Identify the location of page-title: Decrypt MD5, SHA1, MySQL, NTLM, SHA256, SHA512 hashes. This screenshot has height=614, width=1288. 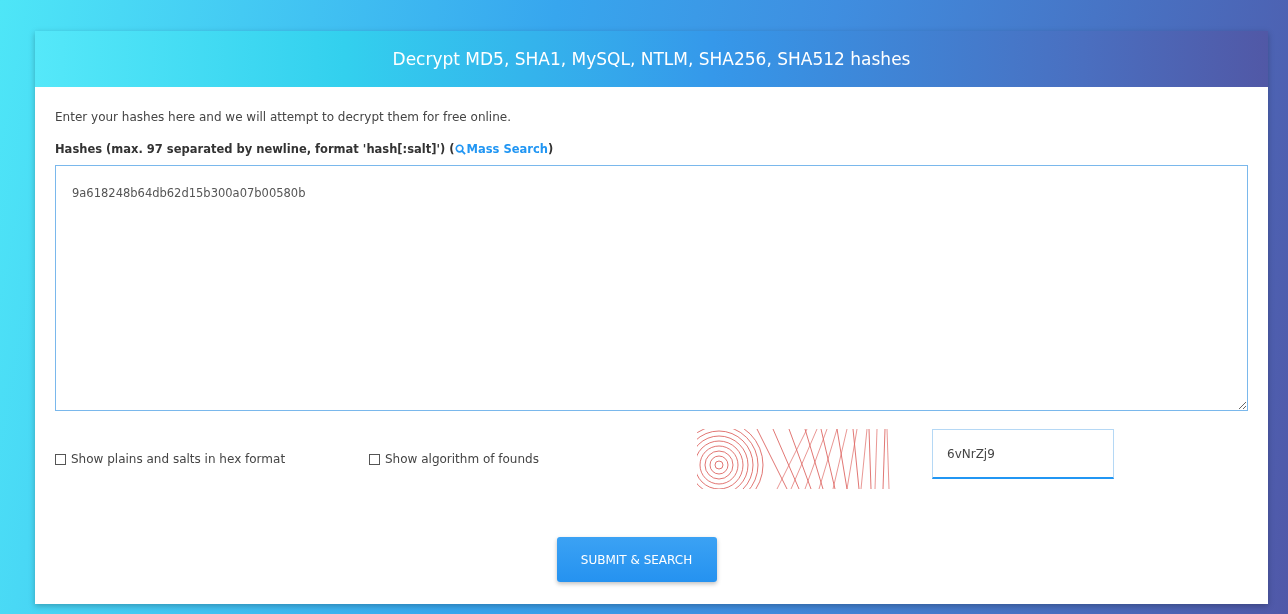
(651, 59).